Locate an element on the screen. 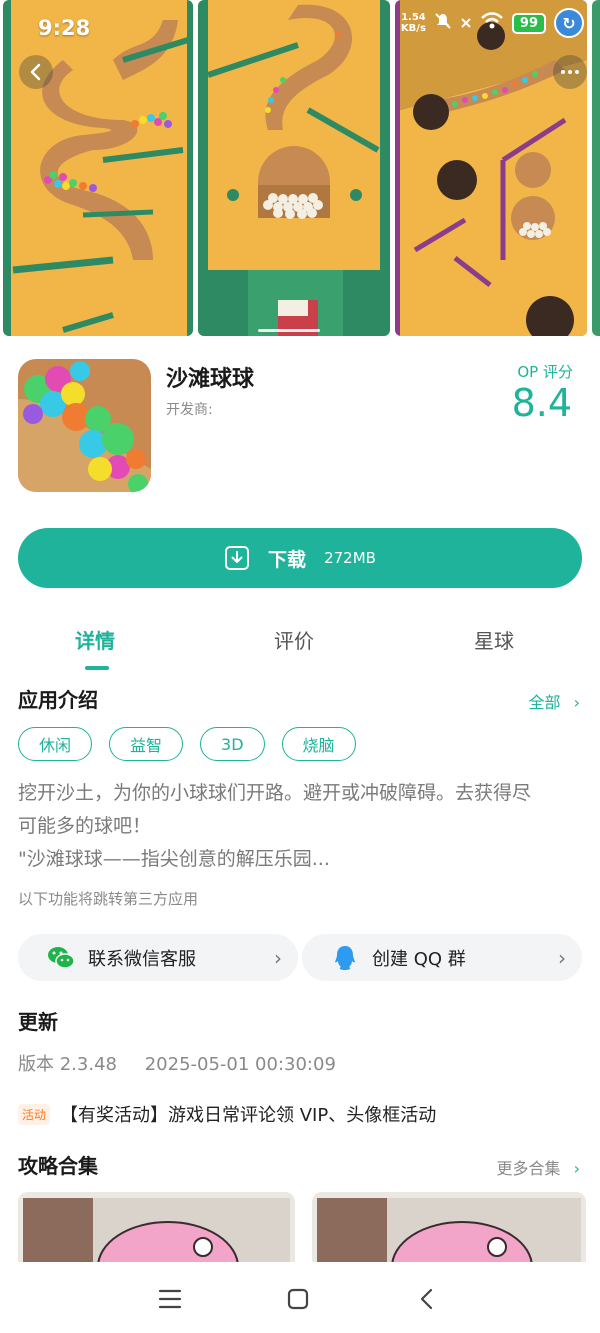  create-qq-group-button: 创建 QQ 群 › is located at coordinates (442, 957).